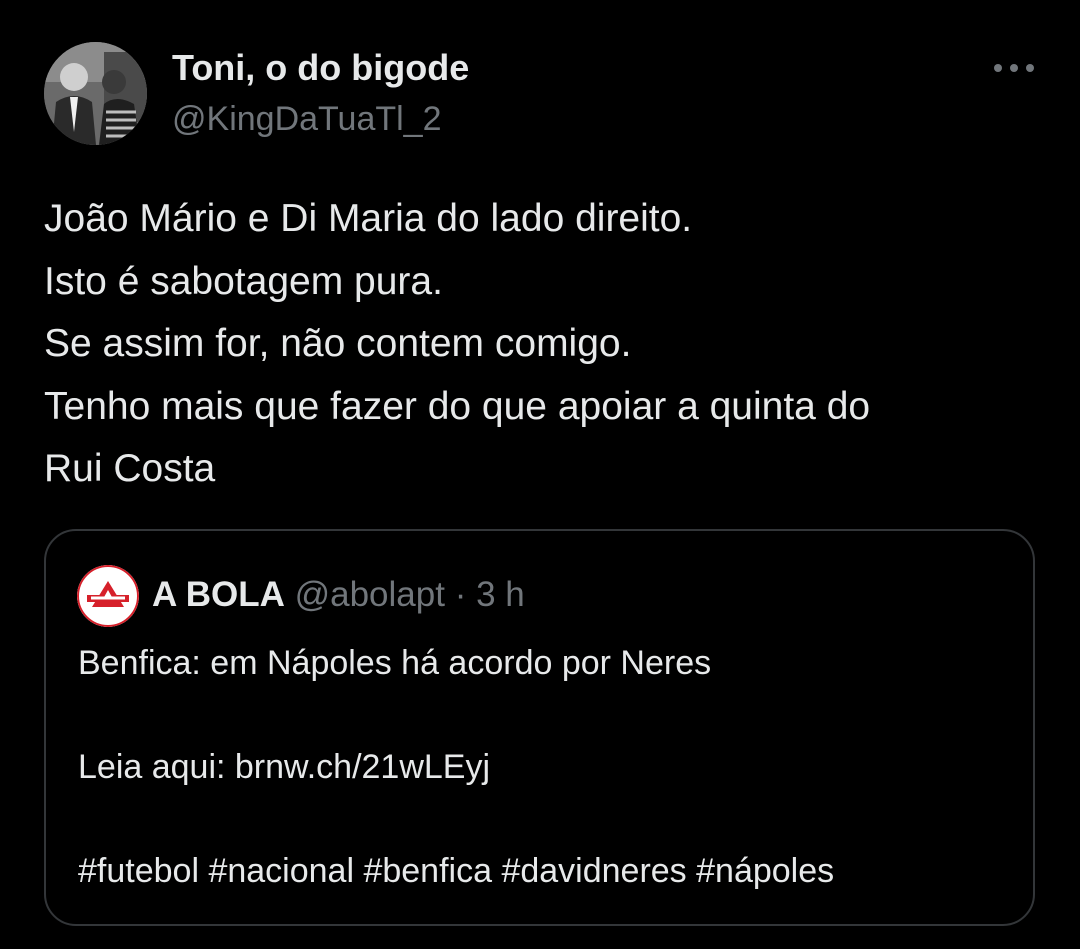 This screenshot has height=949, width=1080. Describe the element at coordinates (218, 594) in the screenshot. I see `quoted-author-name: A BOLA` at that location.